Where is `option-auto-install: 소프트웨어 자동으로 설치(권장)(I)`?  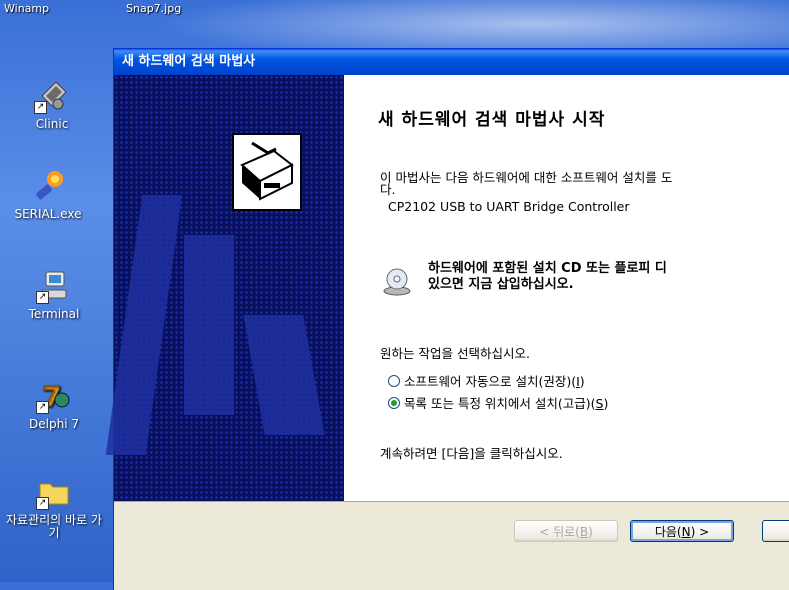 option-auto-install: 소프트웨어 자동으로 설치(권장)(I) is located at coordinates (486, 380).